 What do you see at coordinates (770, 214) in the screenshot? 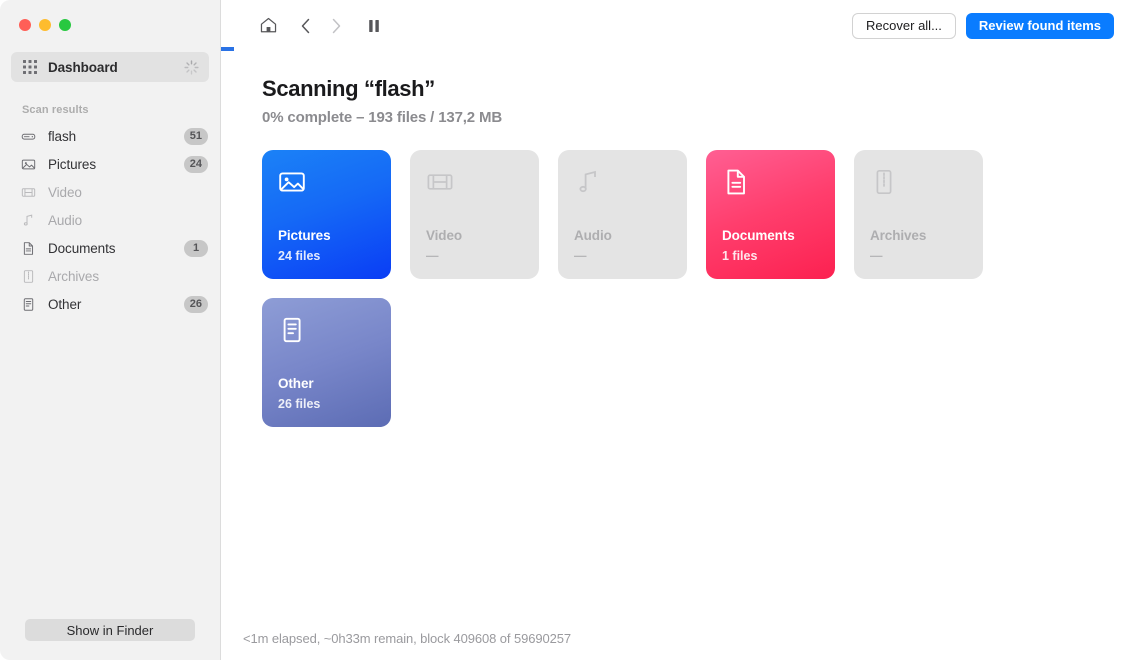
I see `category-card-documents: Documents 1 files` at bounding box center [770, 214].